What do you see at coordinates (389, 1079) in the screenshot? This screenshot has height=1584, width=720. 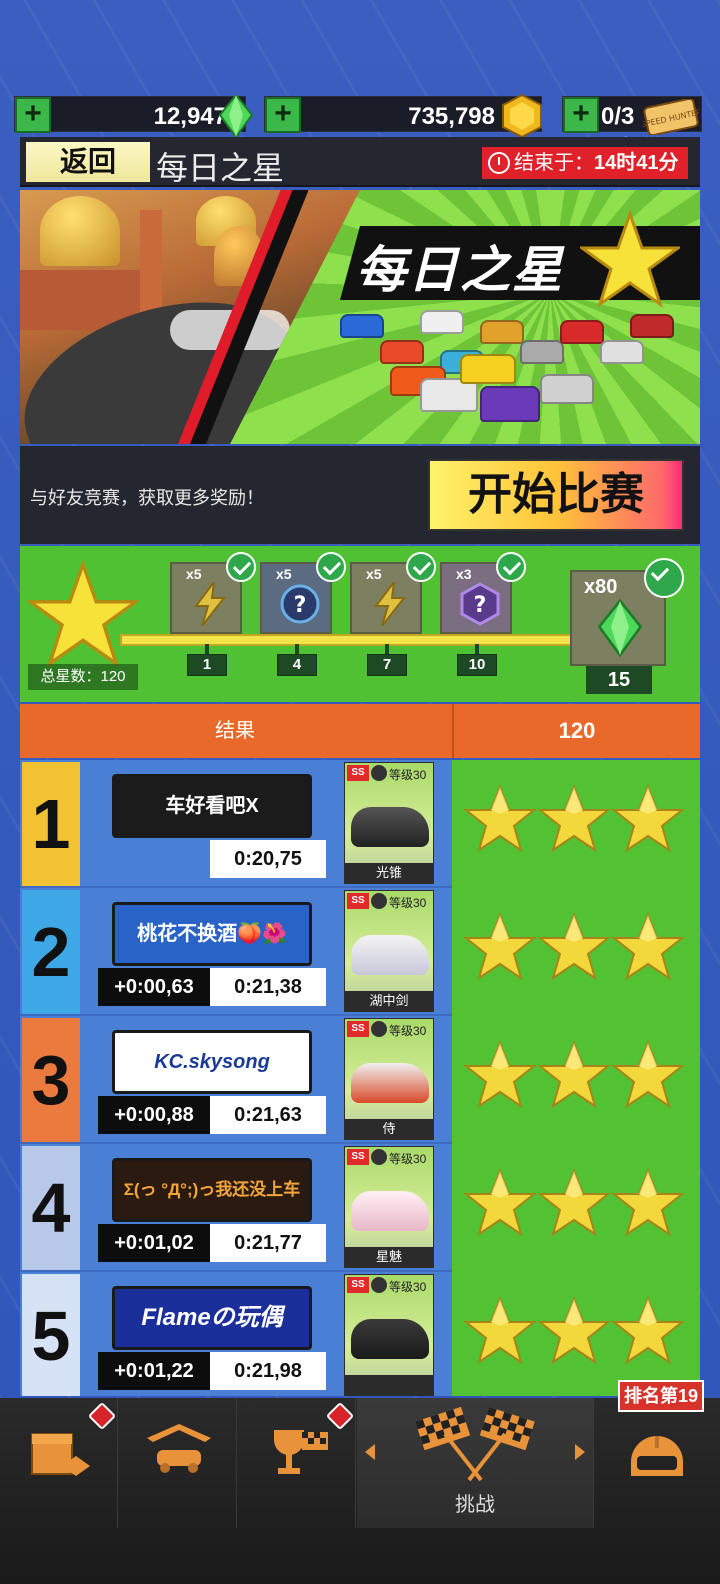 I see `car-card: SS 等级30 侍` at bounding box center [389, 1079].